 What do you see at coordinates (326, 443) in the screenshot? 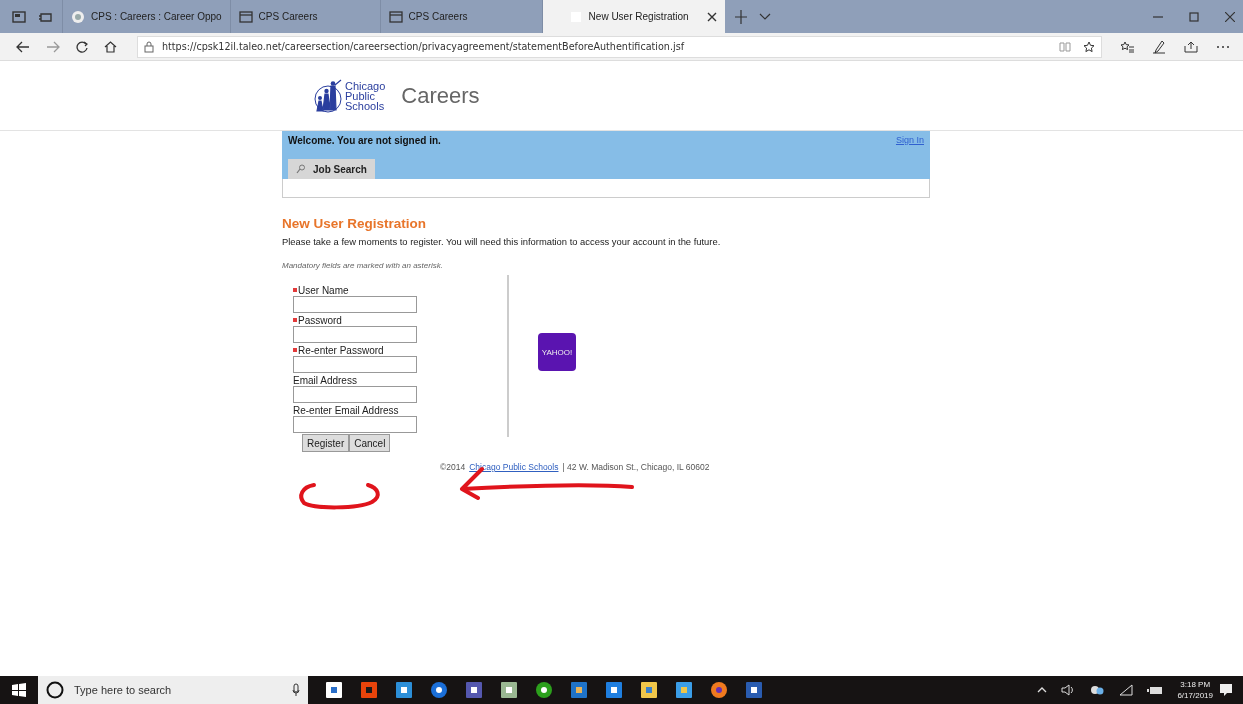
I see `form-button: Register` at bounding box center [326, 443].